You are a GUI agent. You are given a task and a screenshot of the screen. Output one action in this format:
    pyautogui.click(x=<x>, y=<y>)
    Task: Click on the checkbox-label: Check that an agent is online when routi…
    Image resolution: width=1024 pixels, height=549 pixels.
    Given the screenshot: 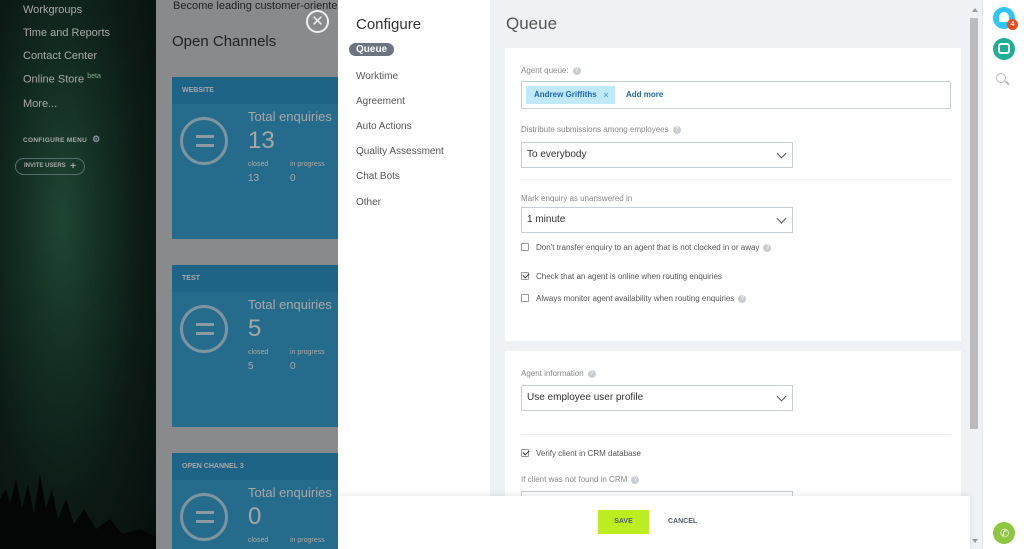 What is the action you would take?
    pyautogui.click(x=629, y=276)
    